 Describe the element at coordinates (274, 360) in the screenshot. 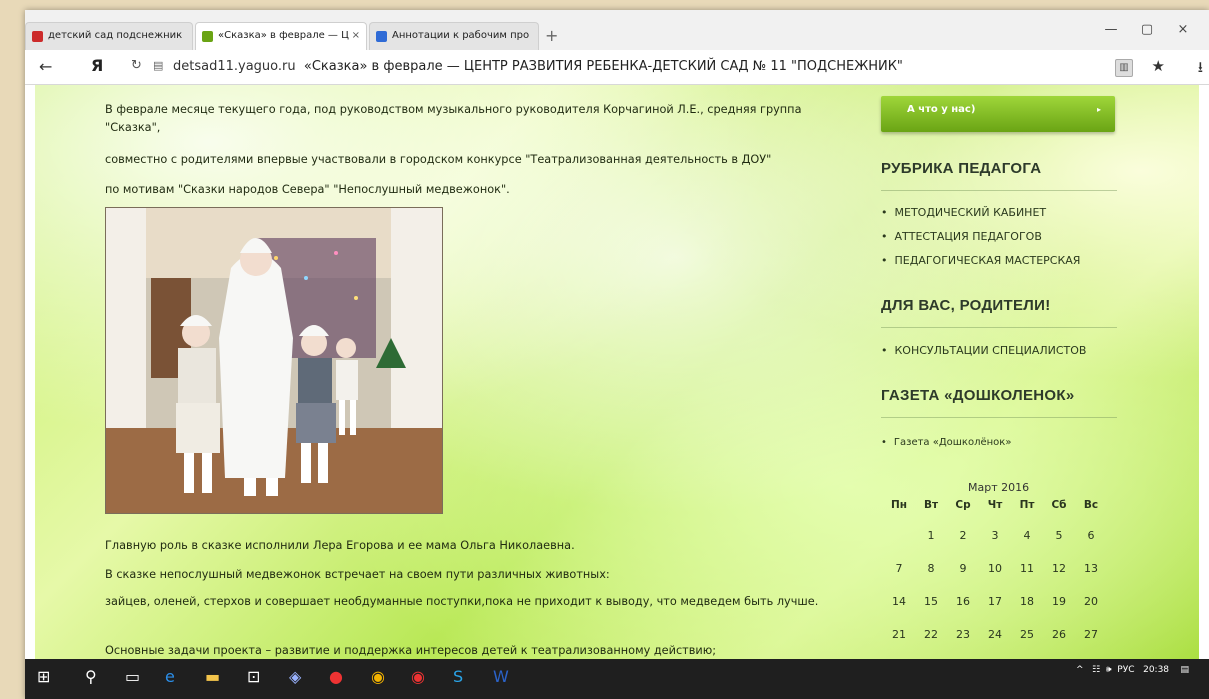

I see `article-photo` at that location.